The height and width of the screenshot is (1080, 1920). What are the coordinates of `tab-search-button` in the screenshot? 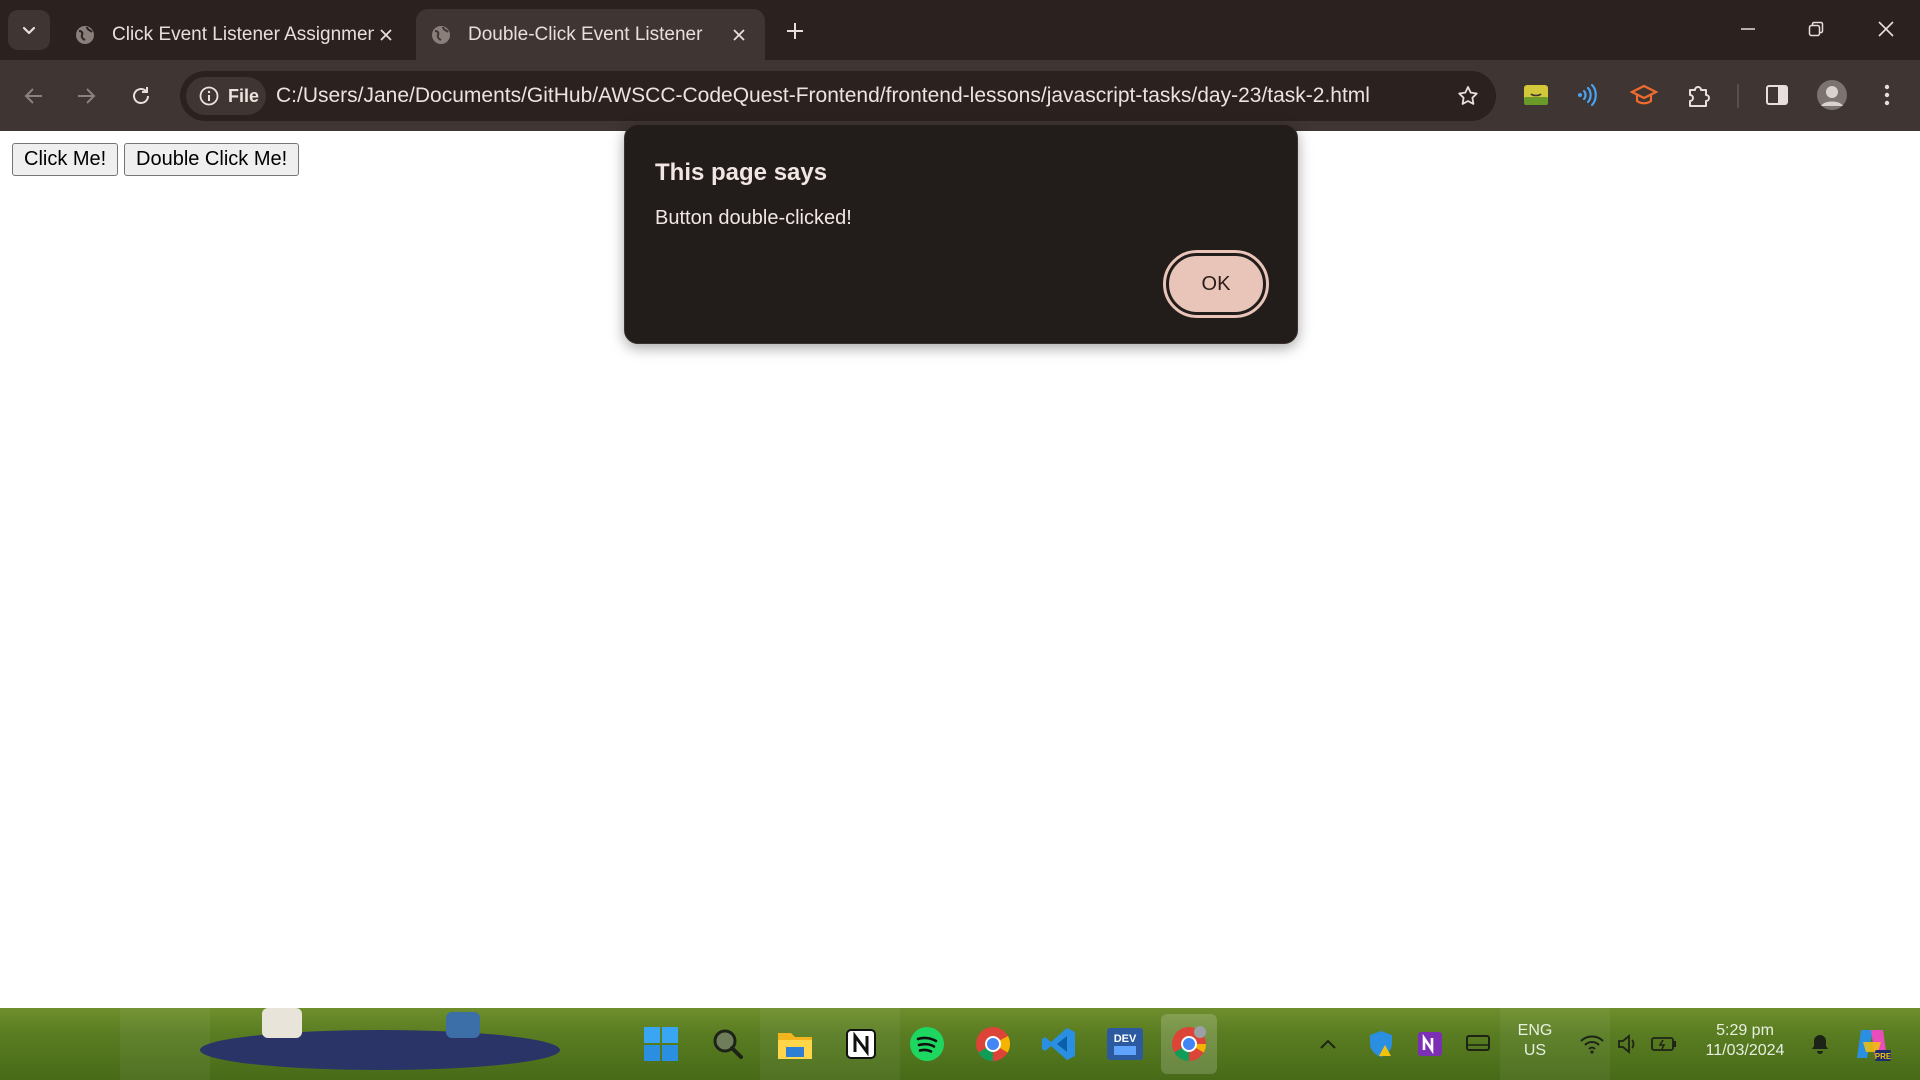 It's located at (29, 30).